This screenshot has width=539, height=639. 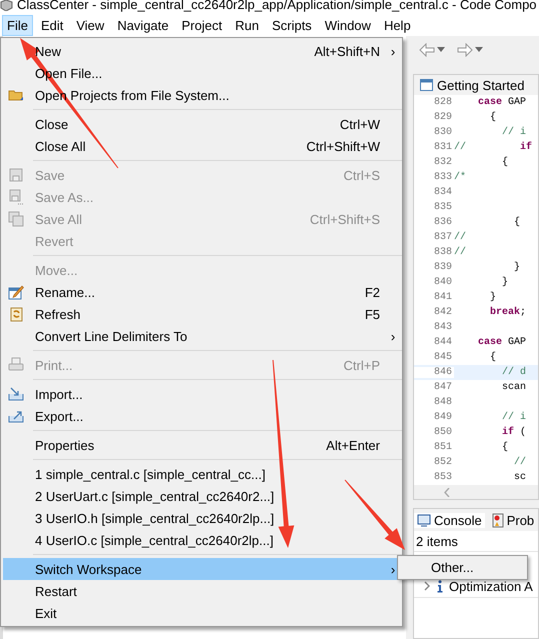 I want to click on menu-bar-item: File, so click(x=17, y=25).